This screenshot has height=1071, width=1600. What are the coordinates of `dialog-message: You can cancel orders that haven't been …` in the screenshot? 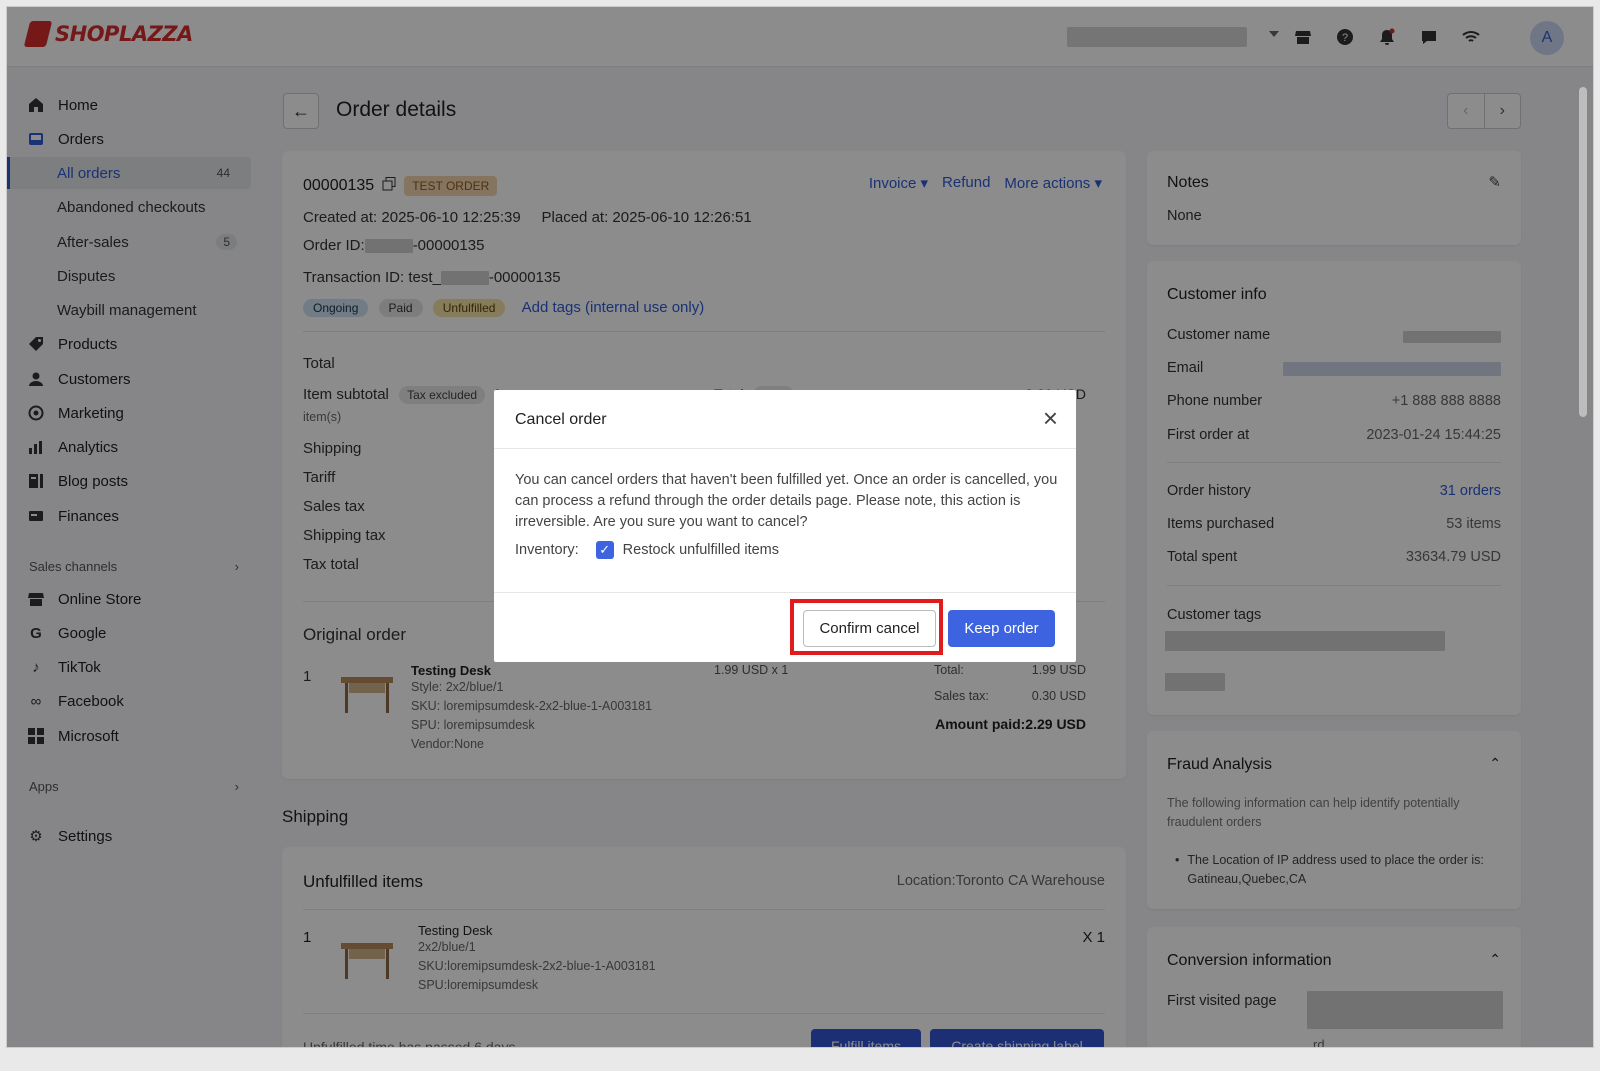 It's located at (786, 501).